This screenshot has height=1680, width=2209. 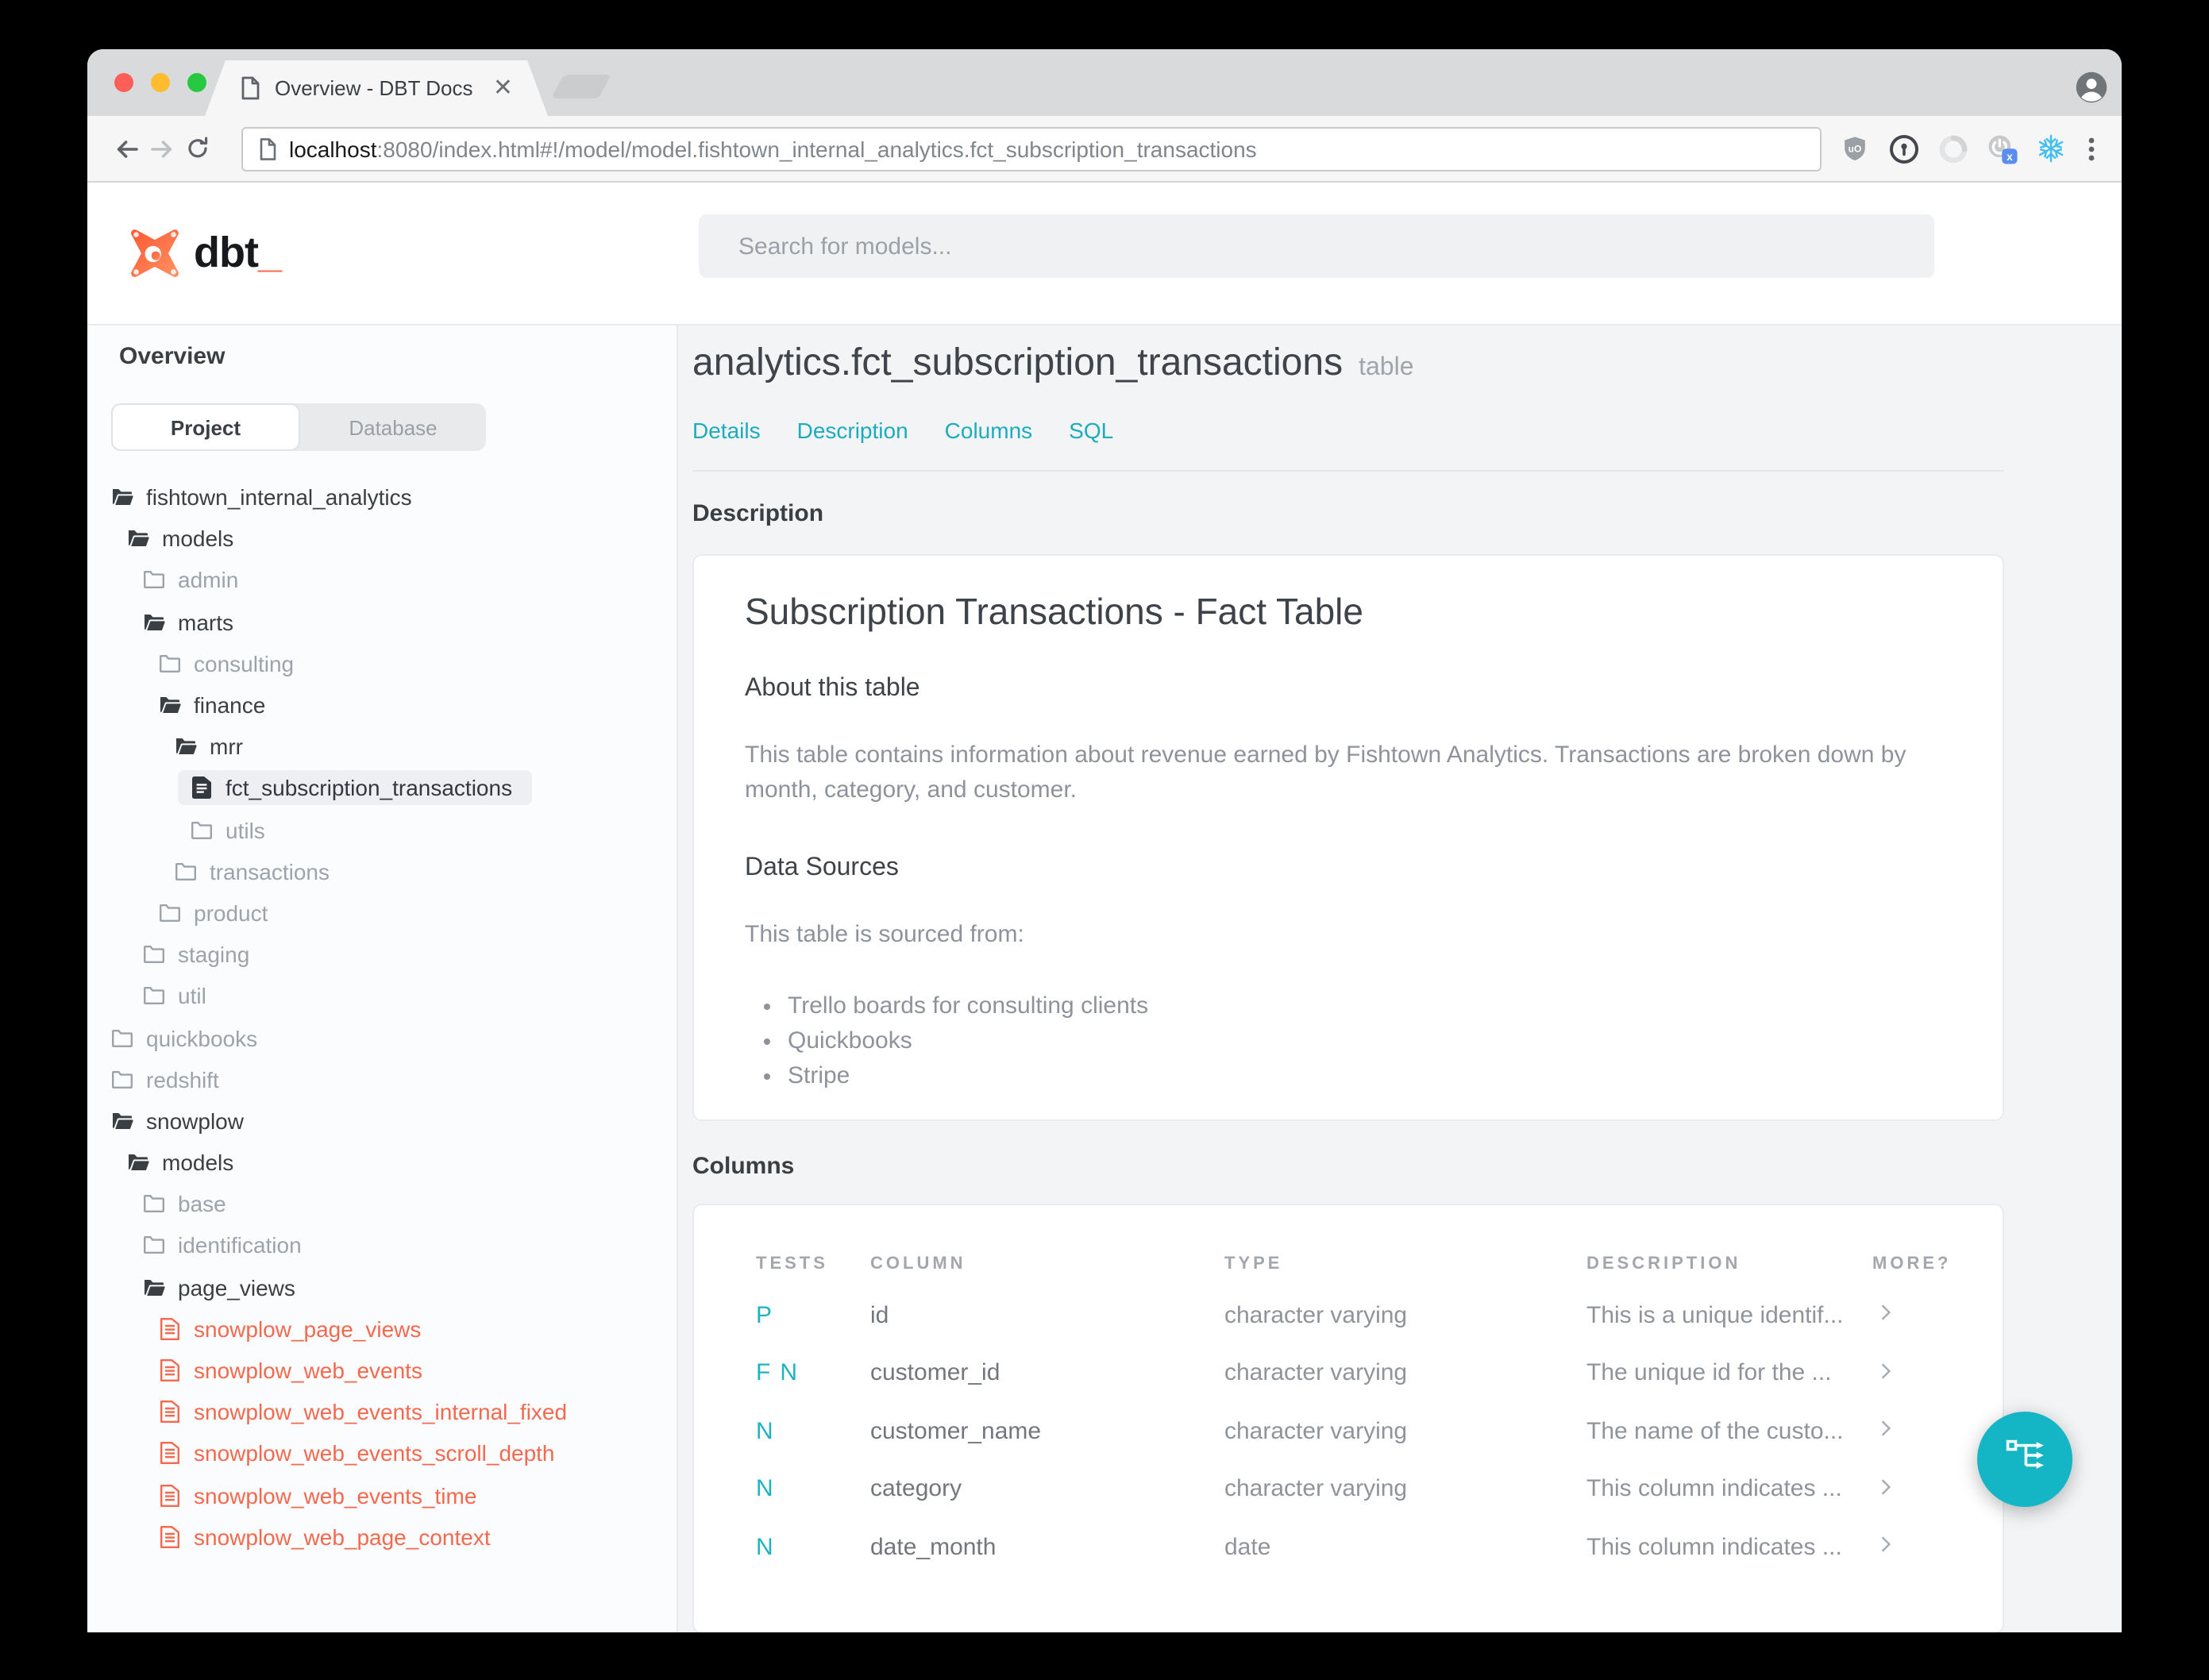 What do you see at coordinates (1316, 1315) in the screenshot?
I see `cell-column-type: character varying` at bounding box center [1316, 1315].